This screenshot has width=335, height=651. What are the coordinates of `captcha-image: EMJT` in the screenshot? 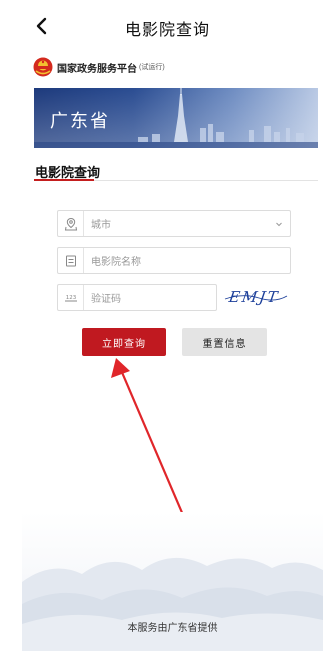 It's located at (256, 297).